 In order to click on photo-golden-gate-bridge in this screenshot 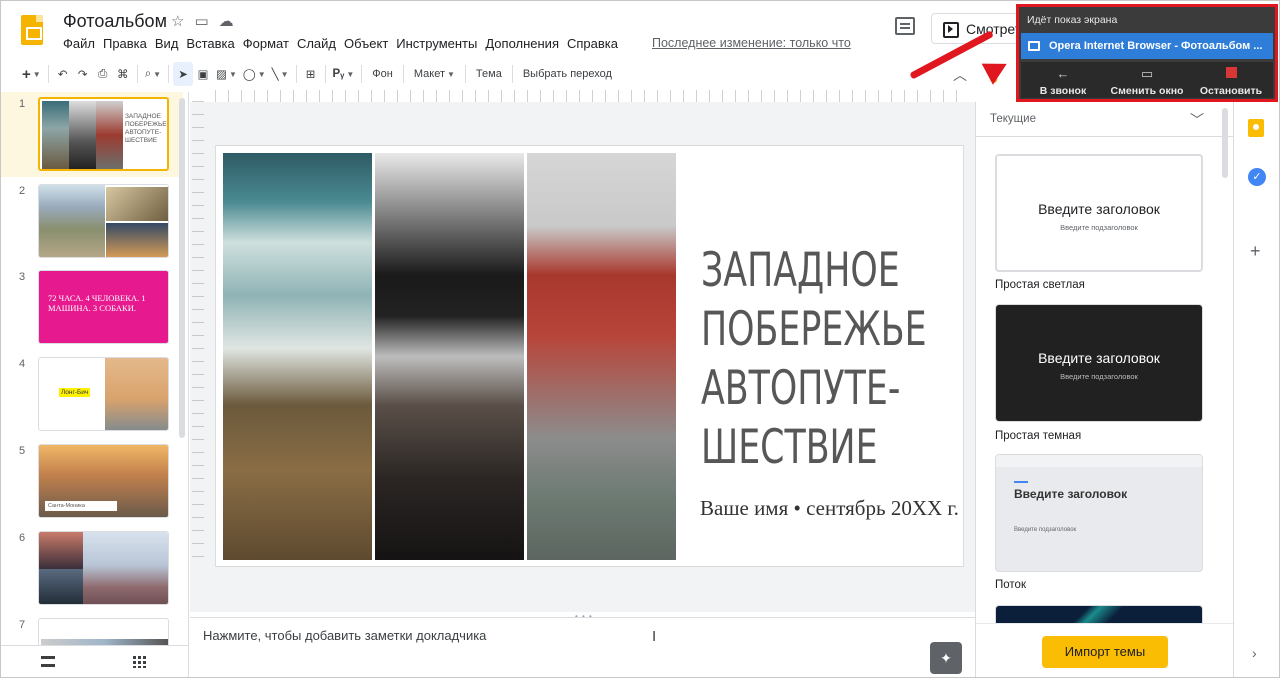, I will do `click(601, 356)`.